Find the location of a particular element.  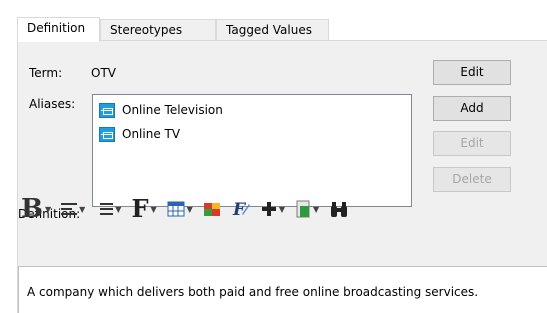

tab-strip: Definition Stereotypes Tagged Values is located at coordinates (282, 29).